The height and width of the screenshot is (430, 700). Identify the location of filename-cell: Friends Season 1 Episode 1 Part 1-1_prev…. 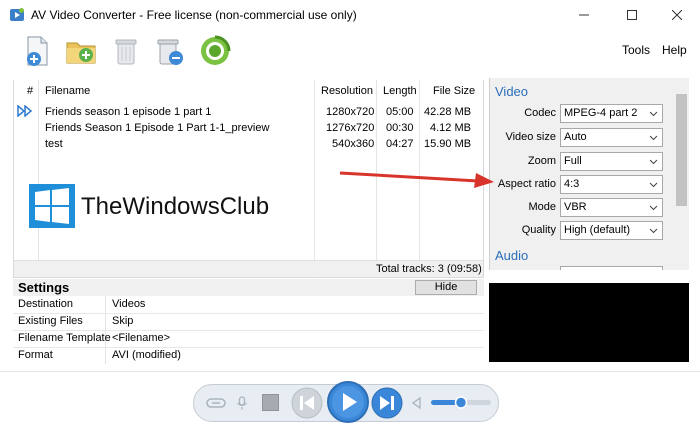
(157, 128).